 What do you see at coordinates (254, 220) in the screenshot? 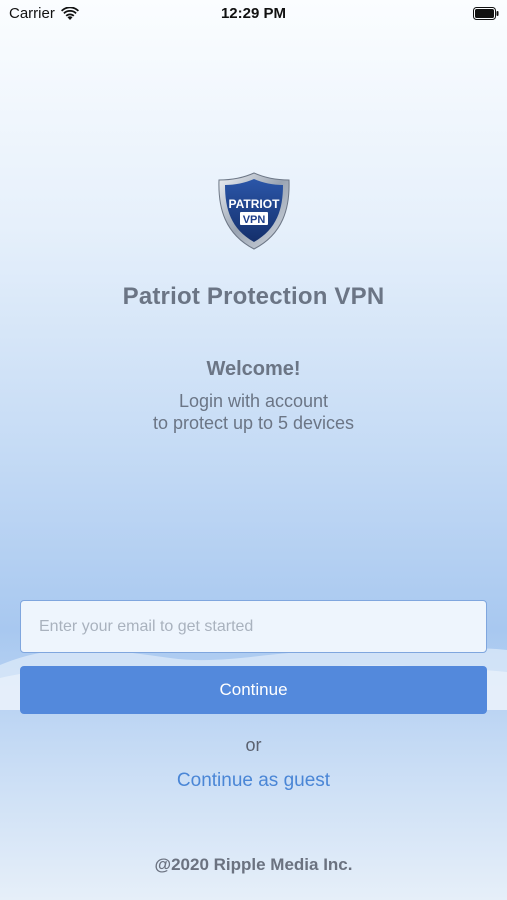
I see `logo-text-line2: VPN` at bounding box center [254, 220].